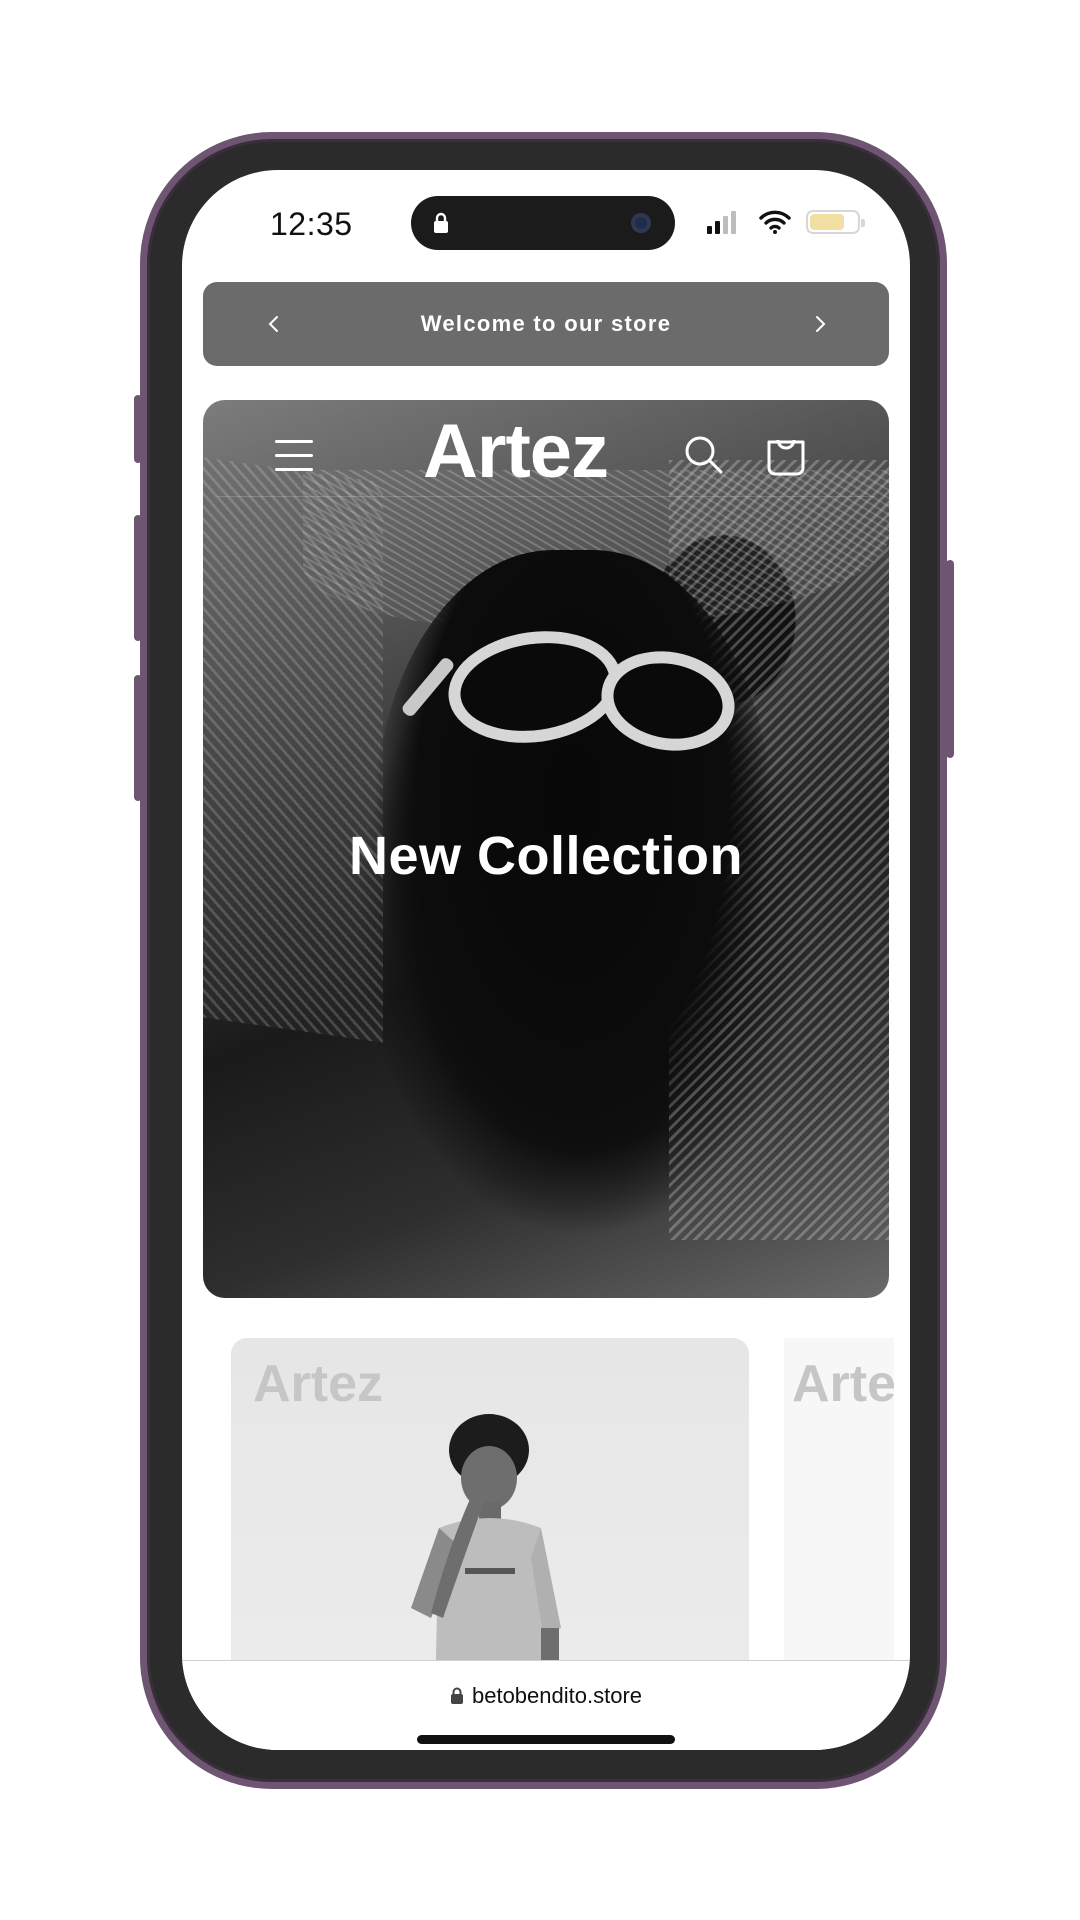 This screenshot has width=1080, height=1920. What do you see at coordinates (721, 222) in the screenshot?
I see `cellular-signal-icon` at bounding box center [721, 222].